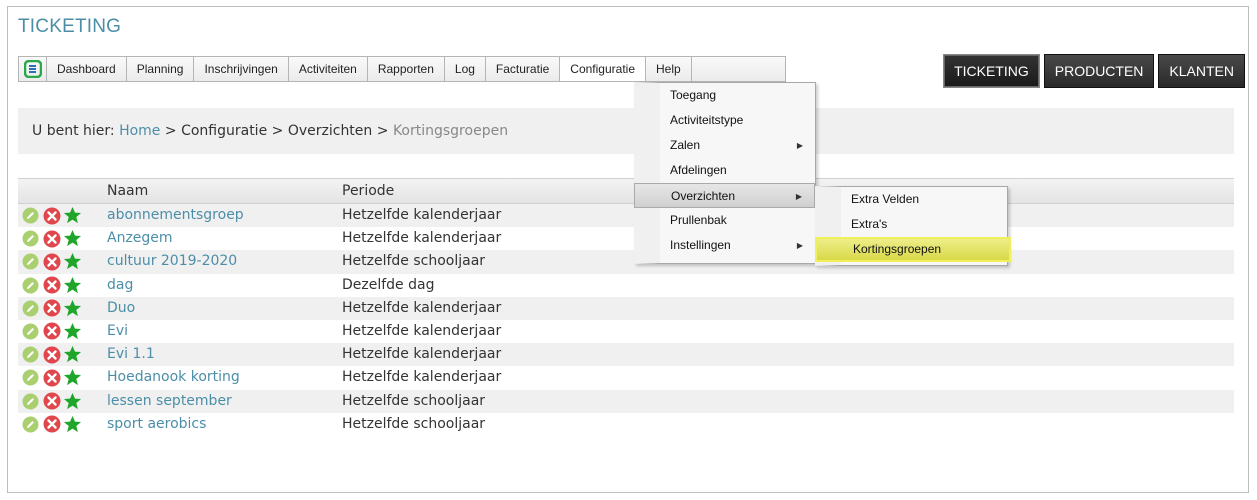 The width and height of the screenshot is (1257, 500). Describe the element at coordinates (173, 377) in the screenshot. I see `row-name-link: Hoedanook korting` at that location.